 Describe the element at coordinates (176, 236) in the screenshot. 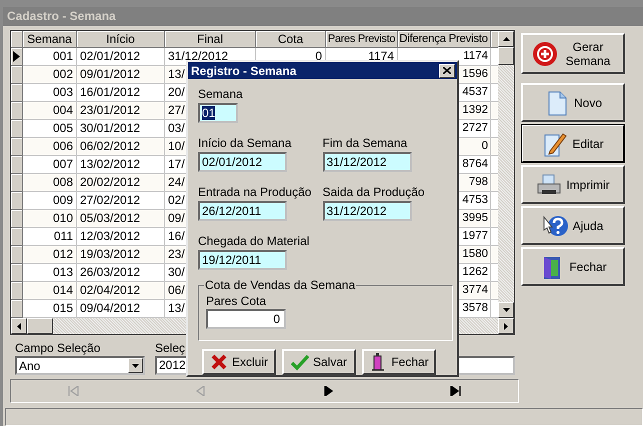

I see `table-cell: 16/` at that location.